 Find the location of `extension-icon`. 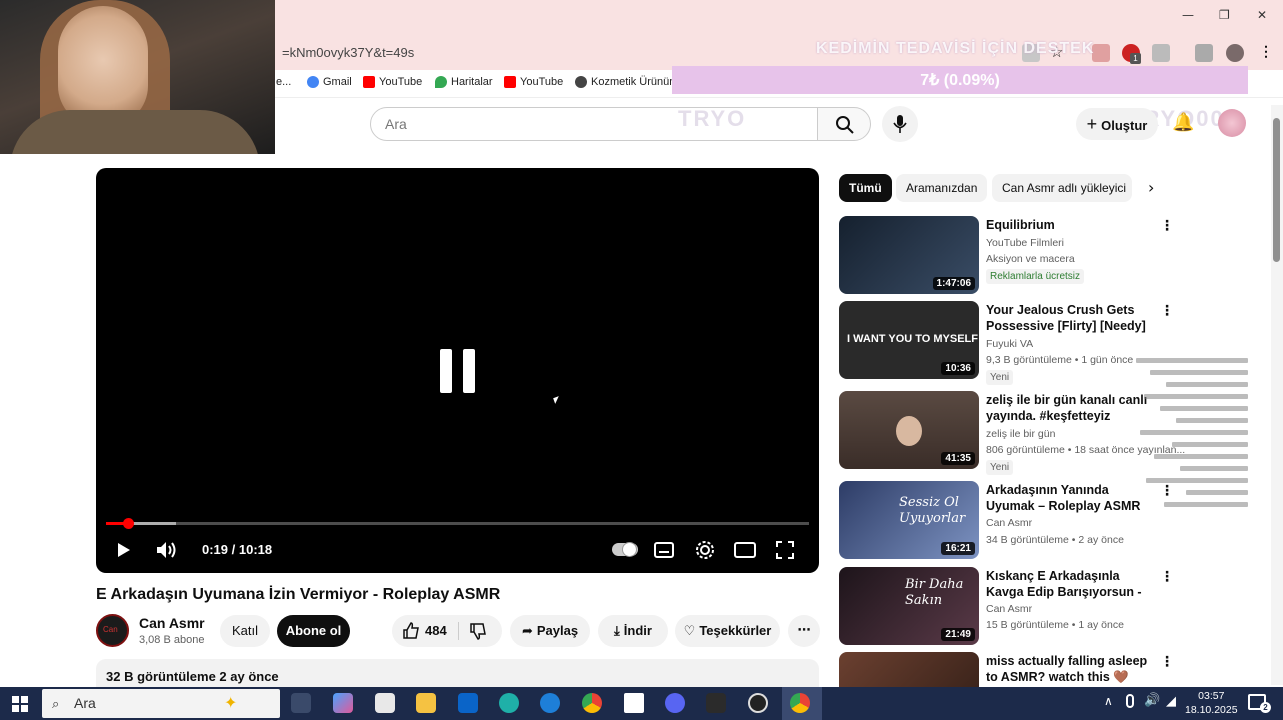

extension-icon is located at coordinates (1101, 53).